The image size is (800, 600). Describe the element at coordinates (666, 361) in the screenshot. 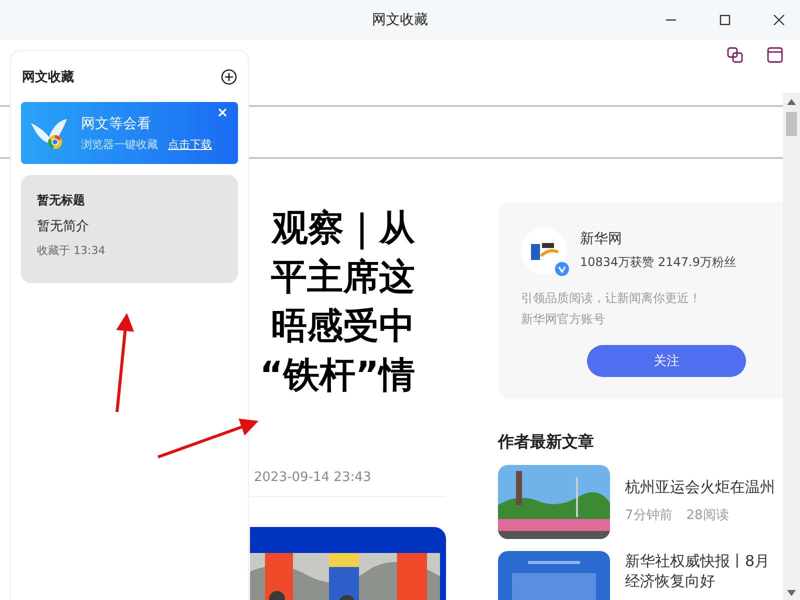

I see `follow-button: 关注` at that location.